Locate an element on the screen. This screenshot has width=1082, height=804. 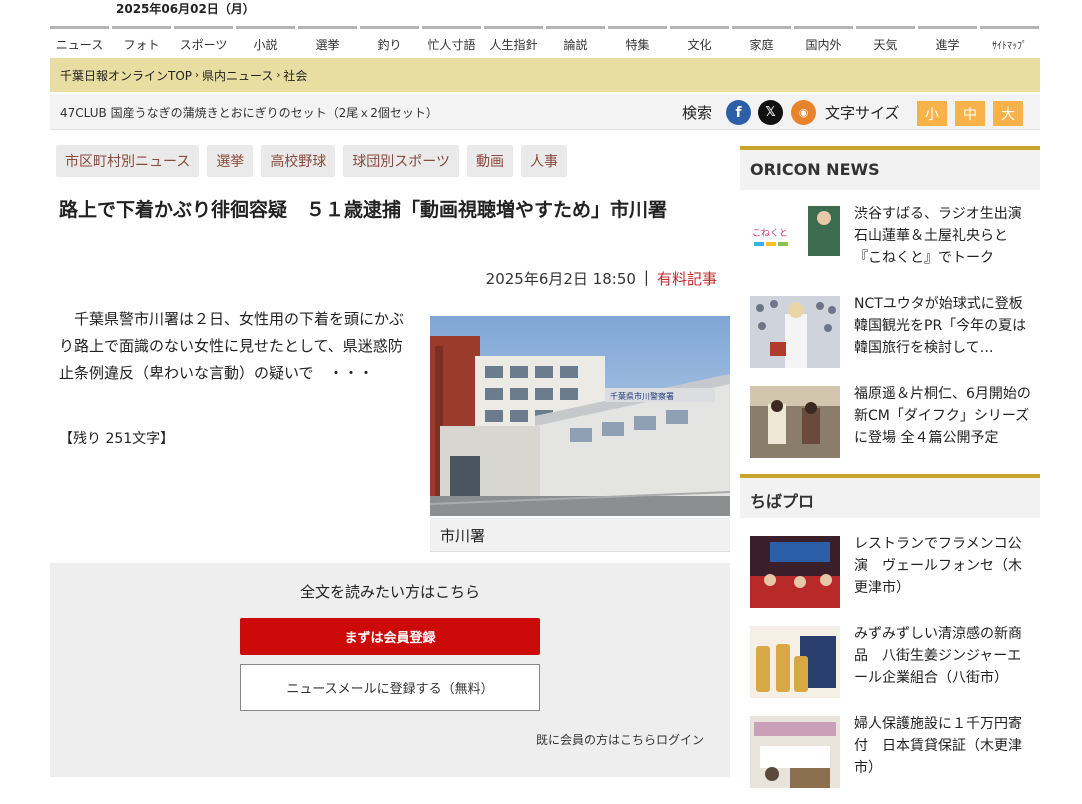
chibapro-item: みずみずしい清涼感の新商品 八街生姜ジンジャーエール企業組合（八街市） is located at coordinates (890, 666).